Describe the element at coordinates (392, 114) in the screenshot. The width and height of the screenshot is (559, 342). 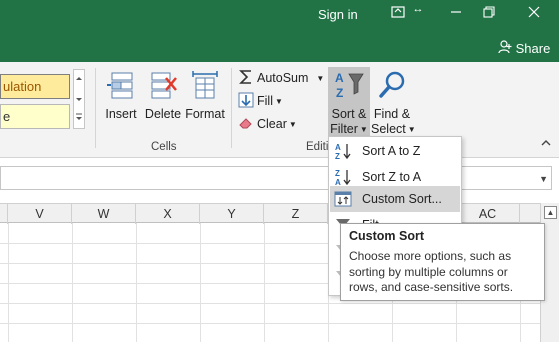
I see `find-select-label-line1: Find &` at that location.